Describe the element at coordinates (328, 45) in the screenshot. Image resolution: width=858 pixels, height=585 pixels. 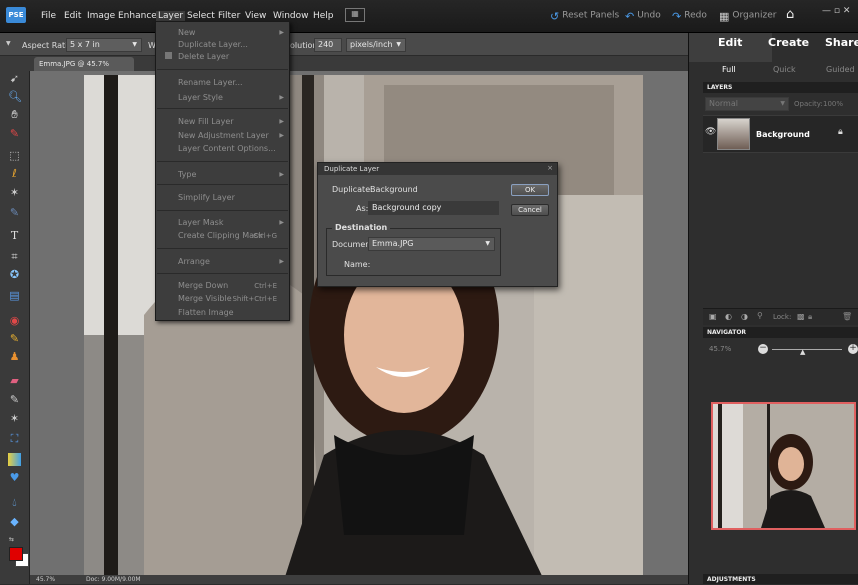
I see `resolution-input: 240` at that location.